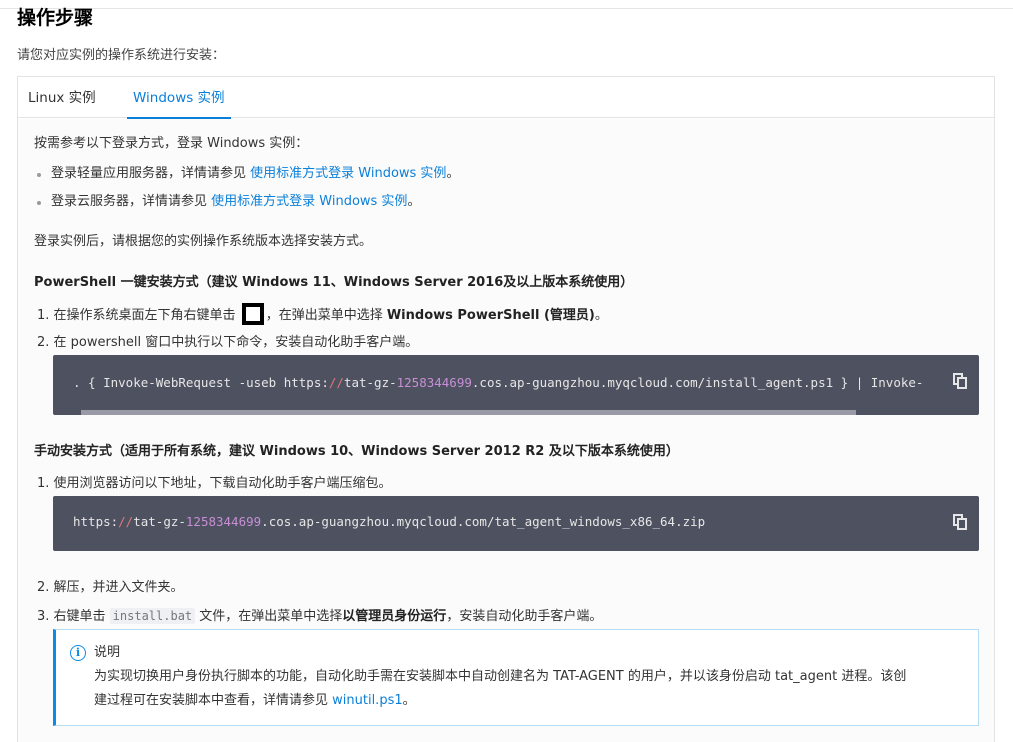  What do you see at coordinates (468, 412) in the screenshot?
I see `horizontal-scrollbar` at bounding box center [468, 412].